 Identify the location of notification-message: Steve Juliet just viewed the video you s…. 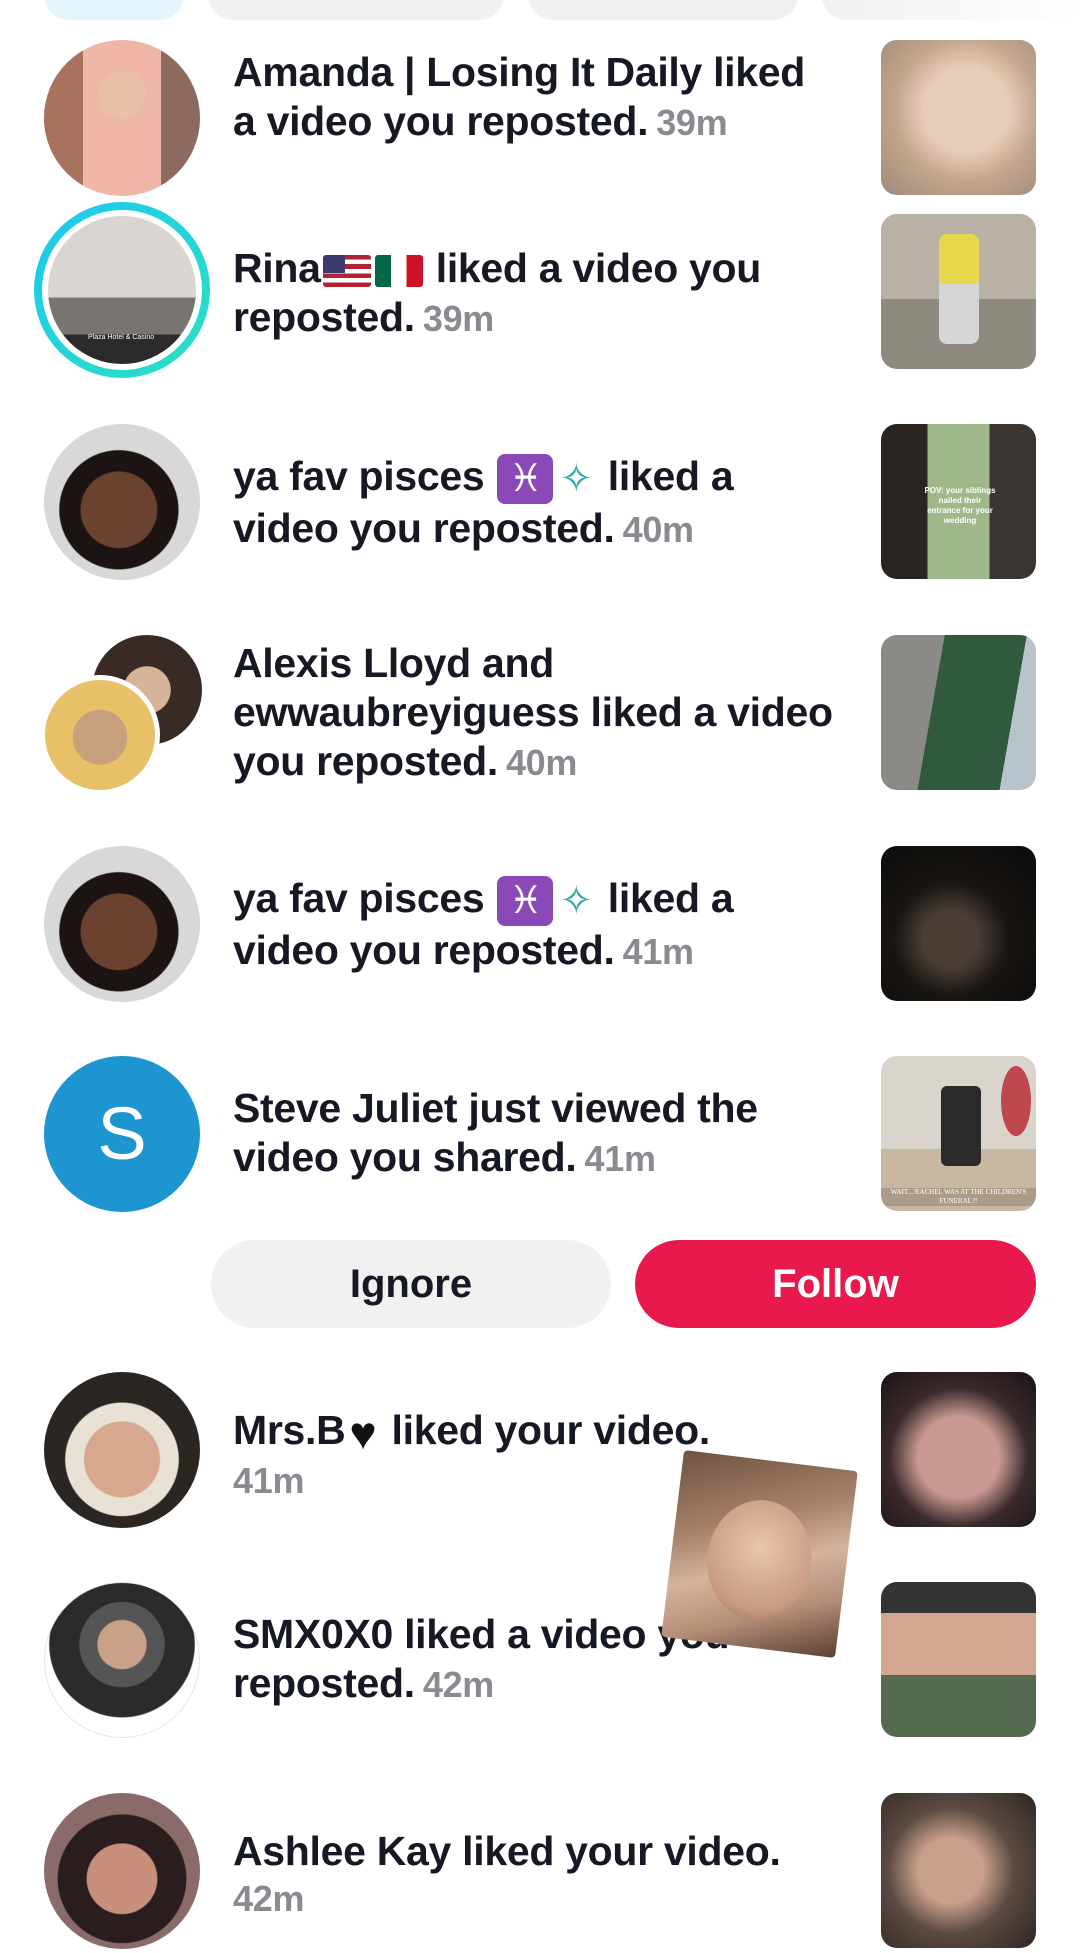
(495, 1132).